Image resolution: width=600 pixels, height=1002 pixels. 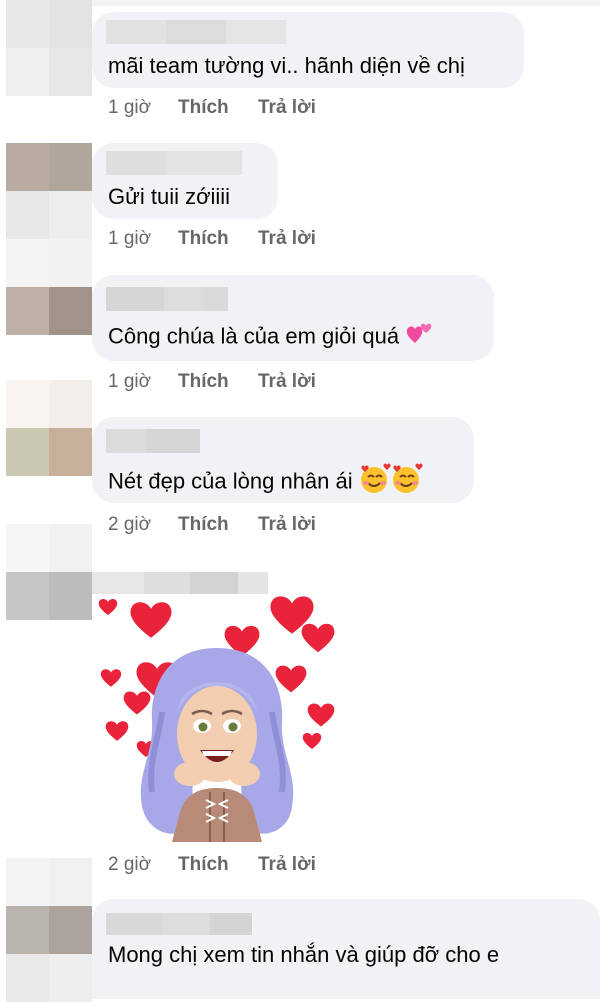 What do you see at coordinates (420, 337) in the screenshot?
I see `heart-emoji-icon` at bounding box center [420, 337].